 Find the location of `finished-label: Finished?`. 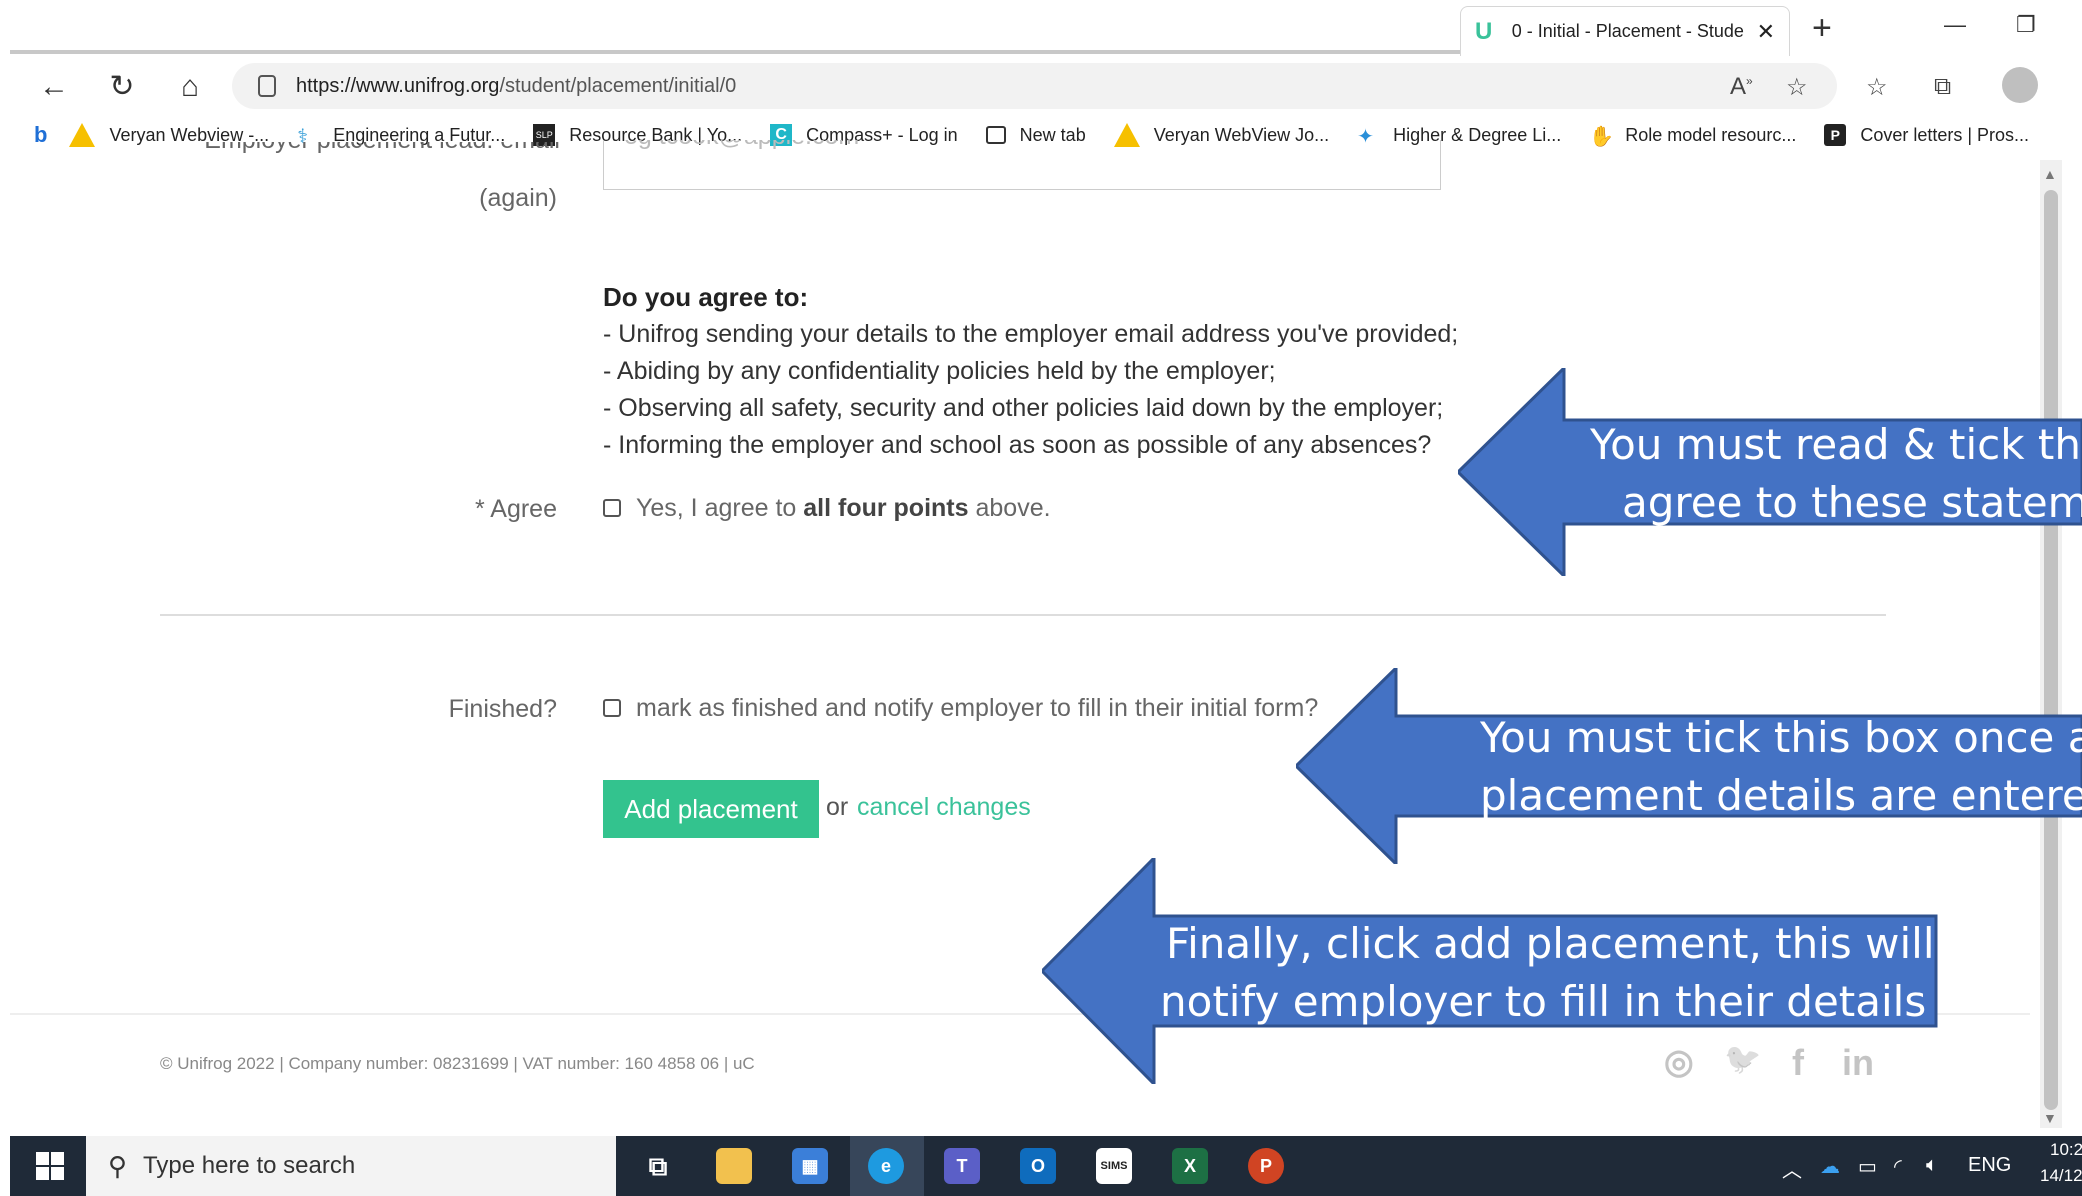

finished-label: Finished? is located at coordinates (502, 709).